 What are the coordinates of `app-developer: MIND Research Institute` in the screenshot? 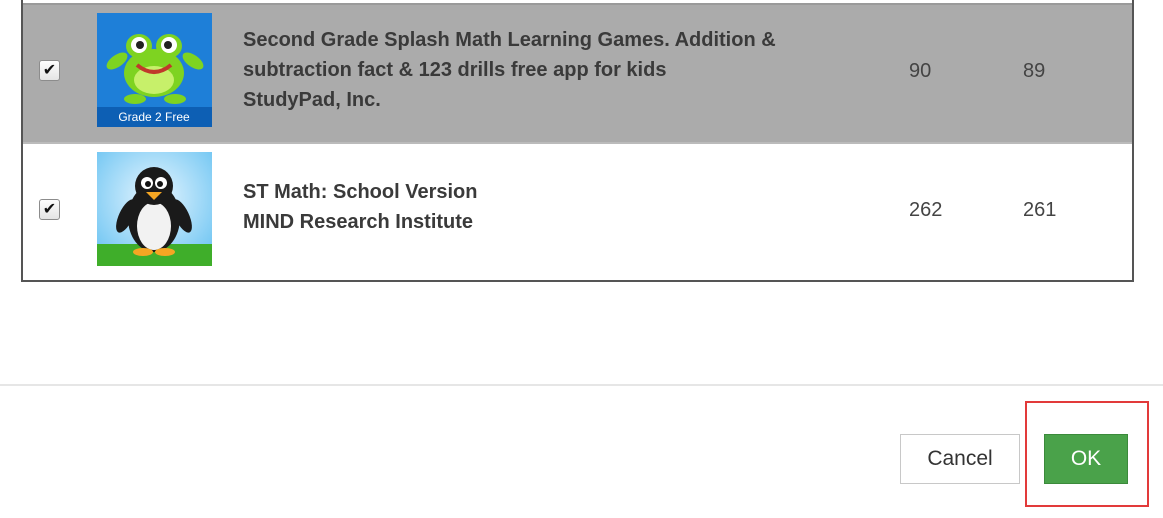 It's located at (358, 222).